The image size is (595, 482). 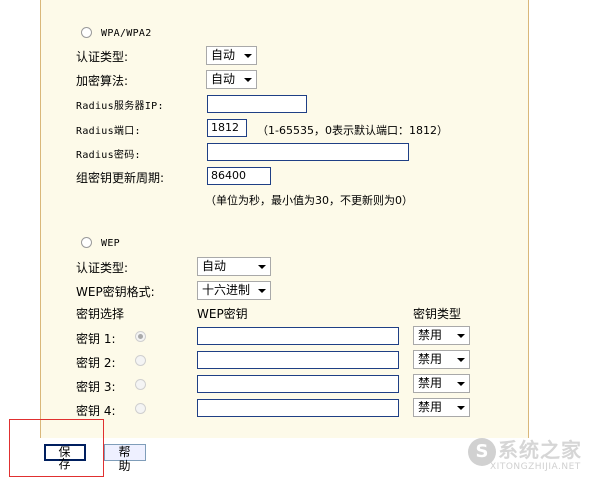 I want to click on watermark: S 系统之家 XITONGZHIJIA.NET, so click(x=528, y=455).